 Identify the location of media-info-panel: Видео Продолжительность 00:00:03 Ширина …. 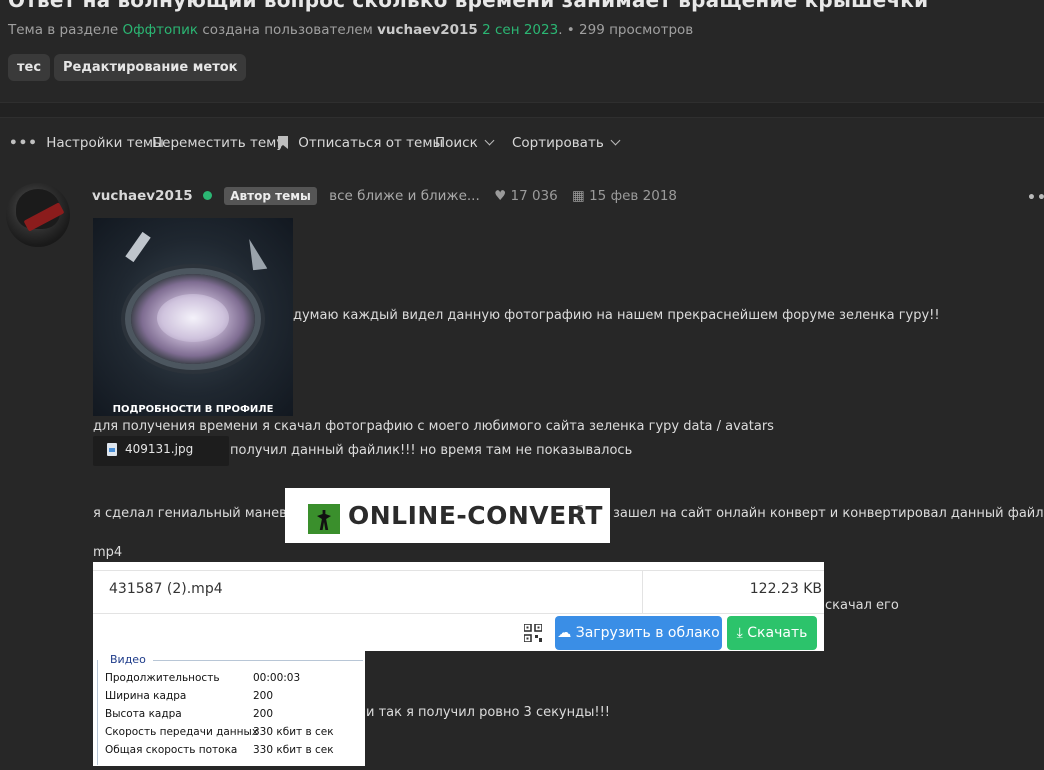
(229, 708).